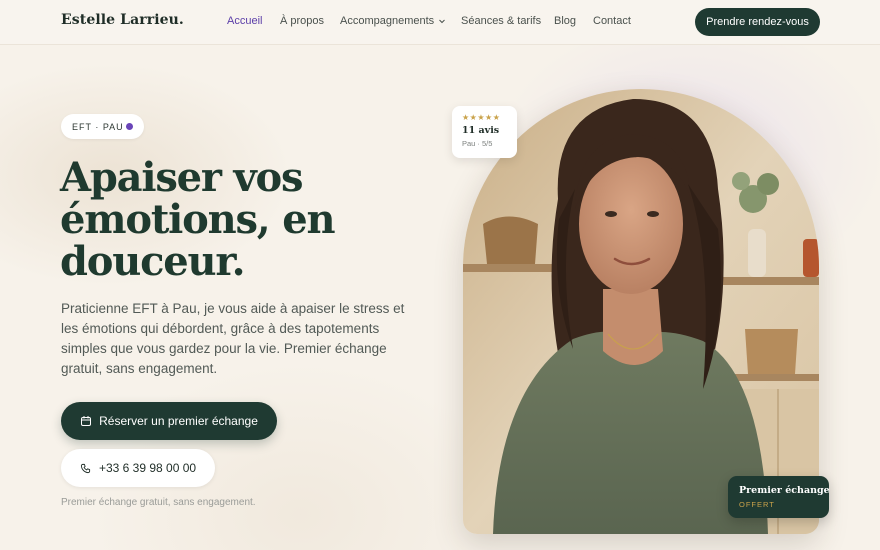 This screenshot has height=550, width=880. I want to click on hero-title-line: douceur., so click(153, 261).